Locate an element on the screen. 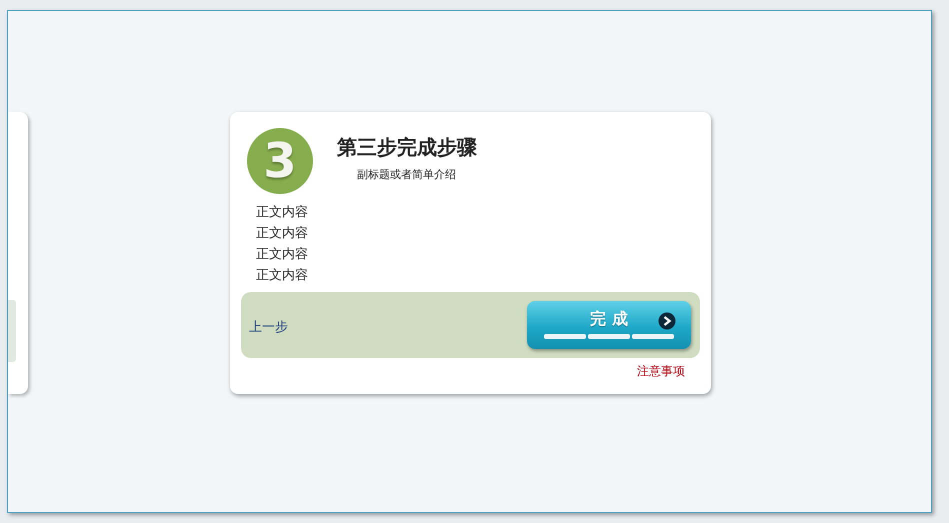  previous-step-link: 上一步 is located at coordinates (268, 328).